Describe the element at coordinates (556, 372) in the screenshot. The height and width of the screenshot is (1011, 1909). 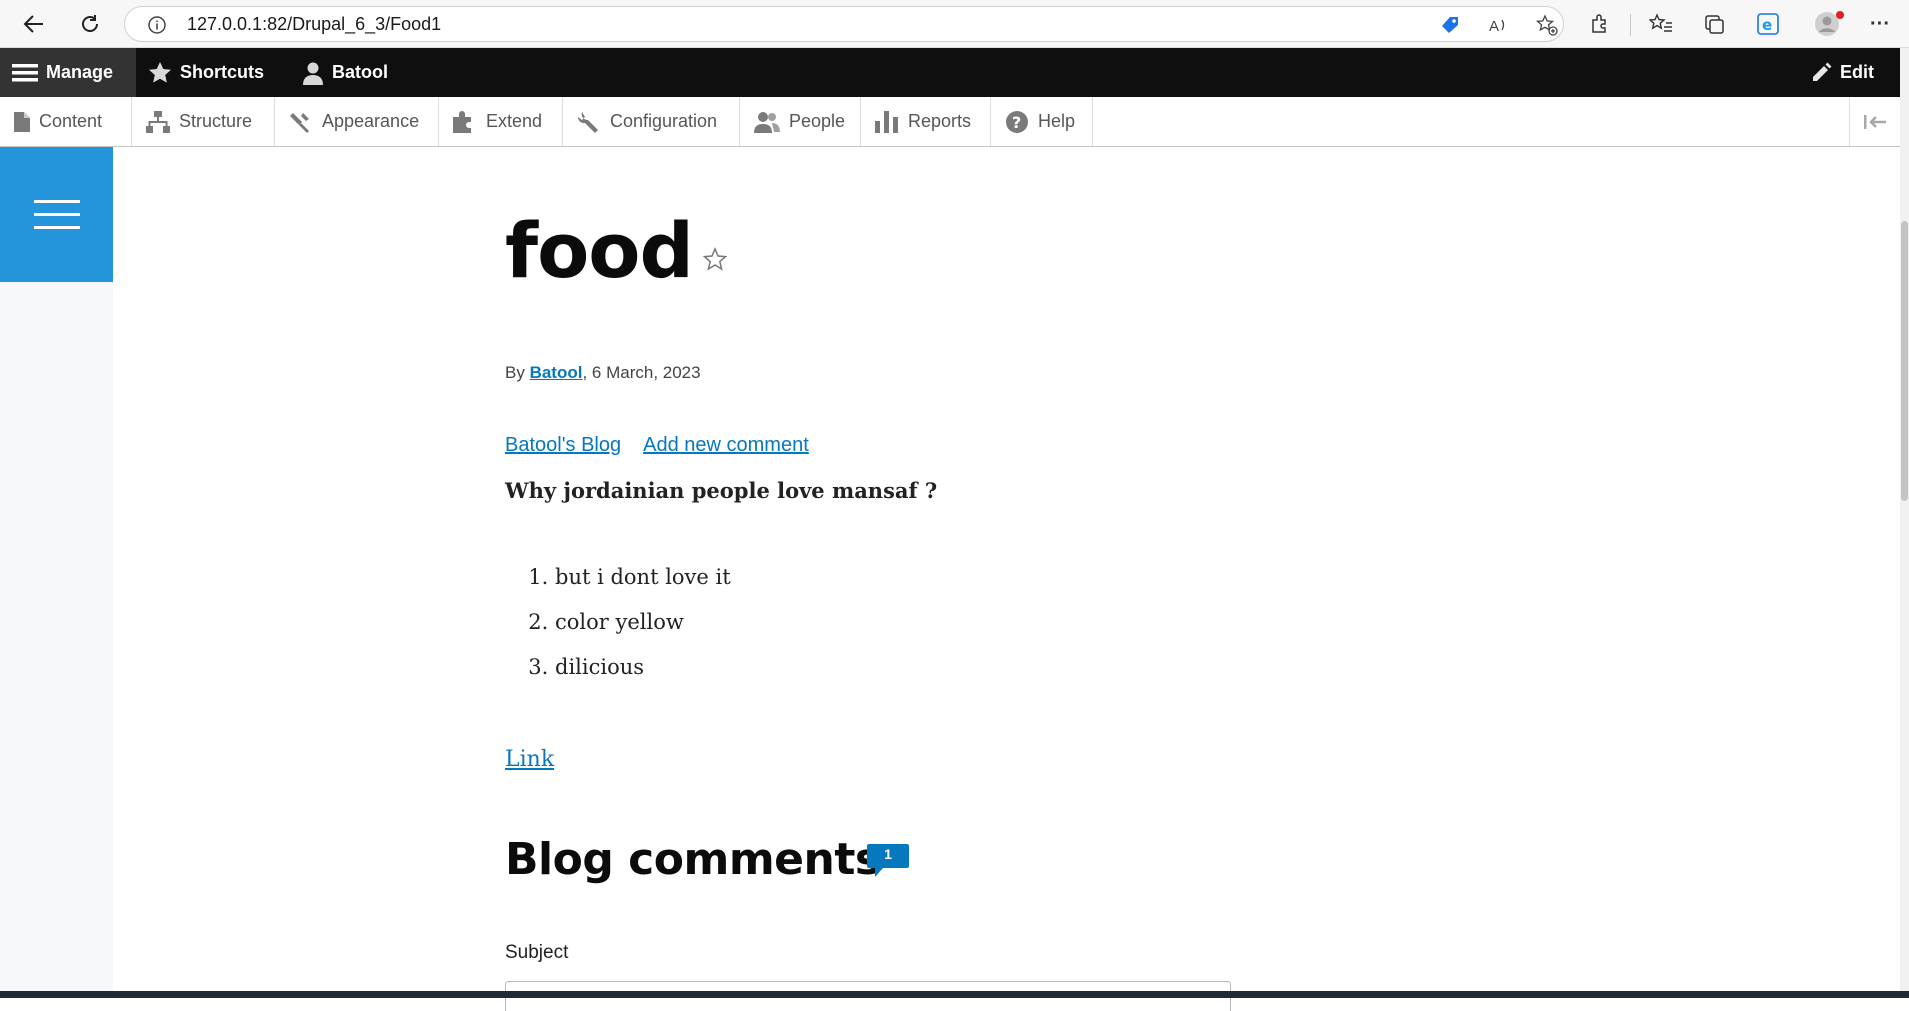
I see `author-link: Batool` at that location.